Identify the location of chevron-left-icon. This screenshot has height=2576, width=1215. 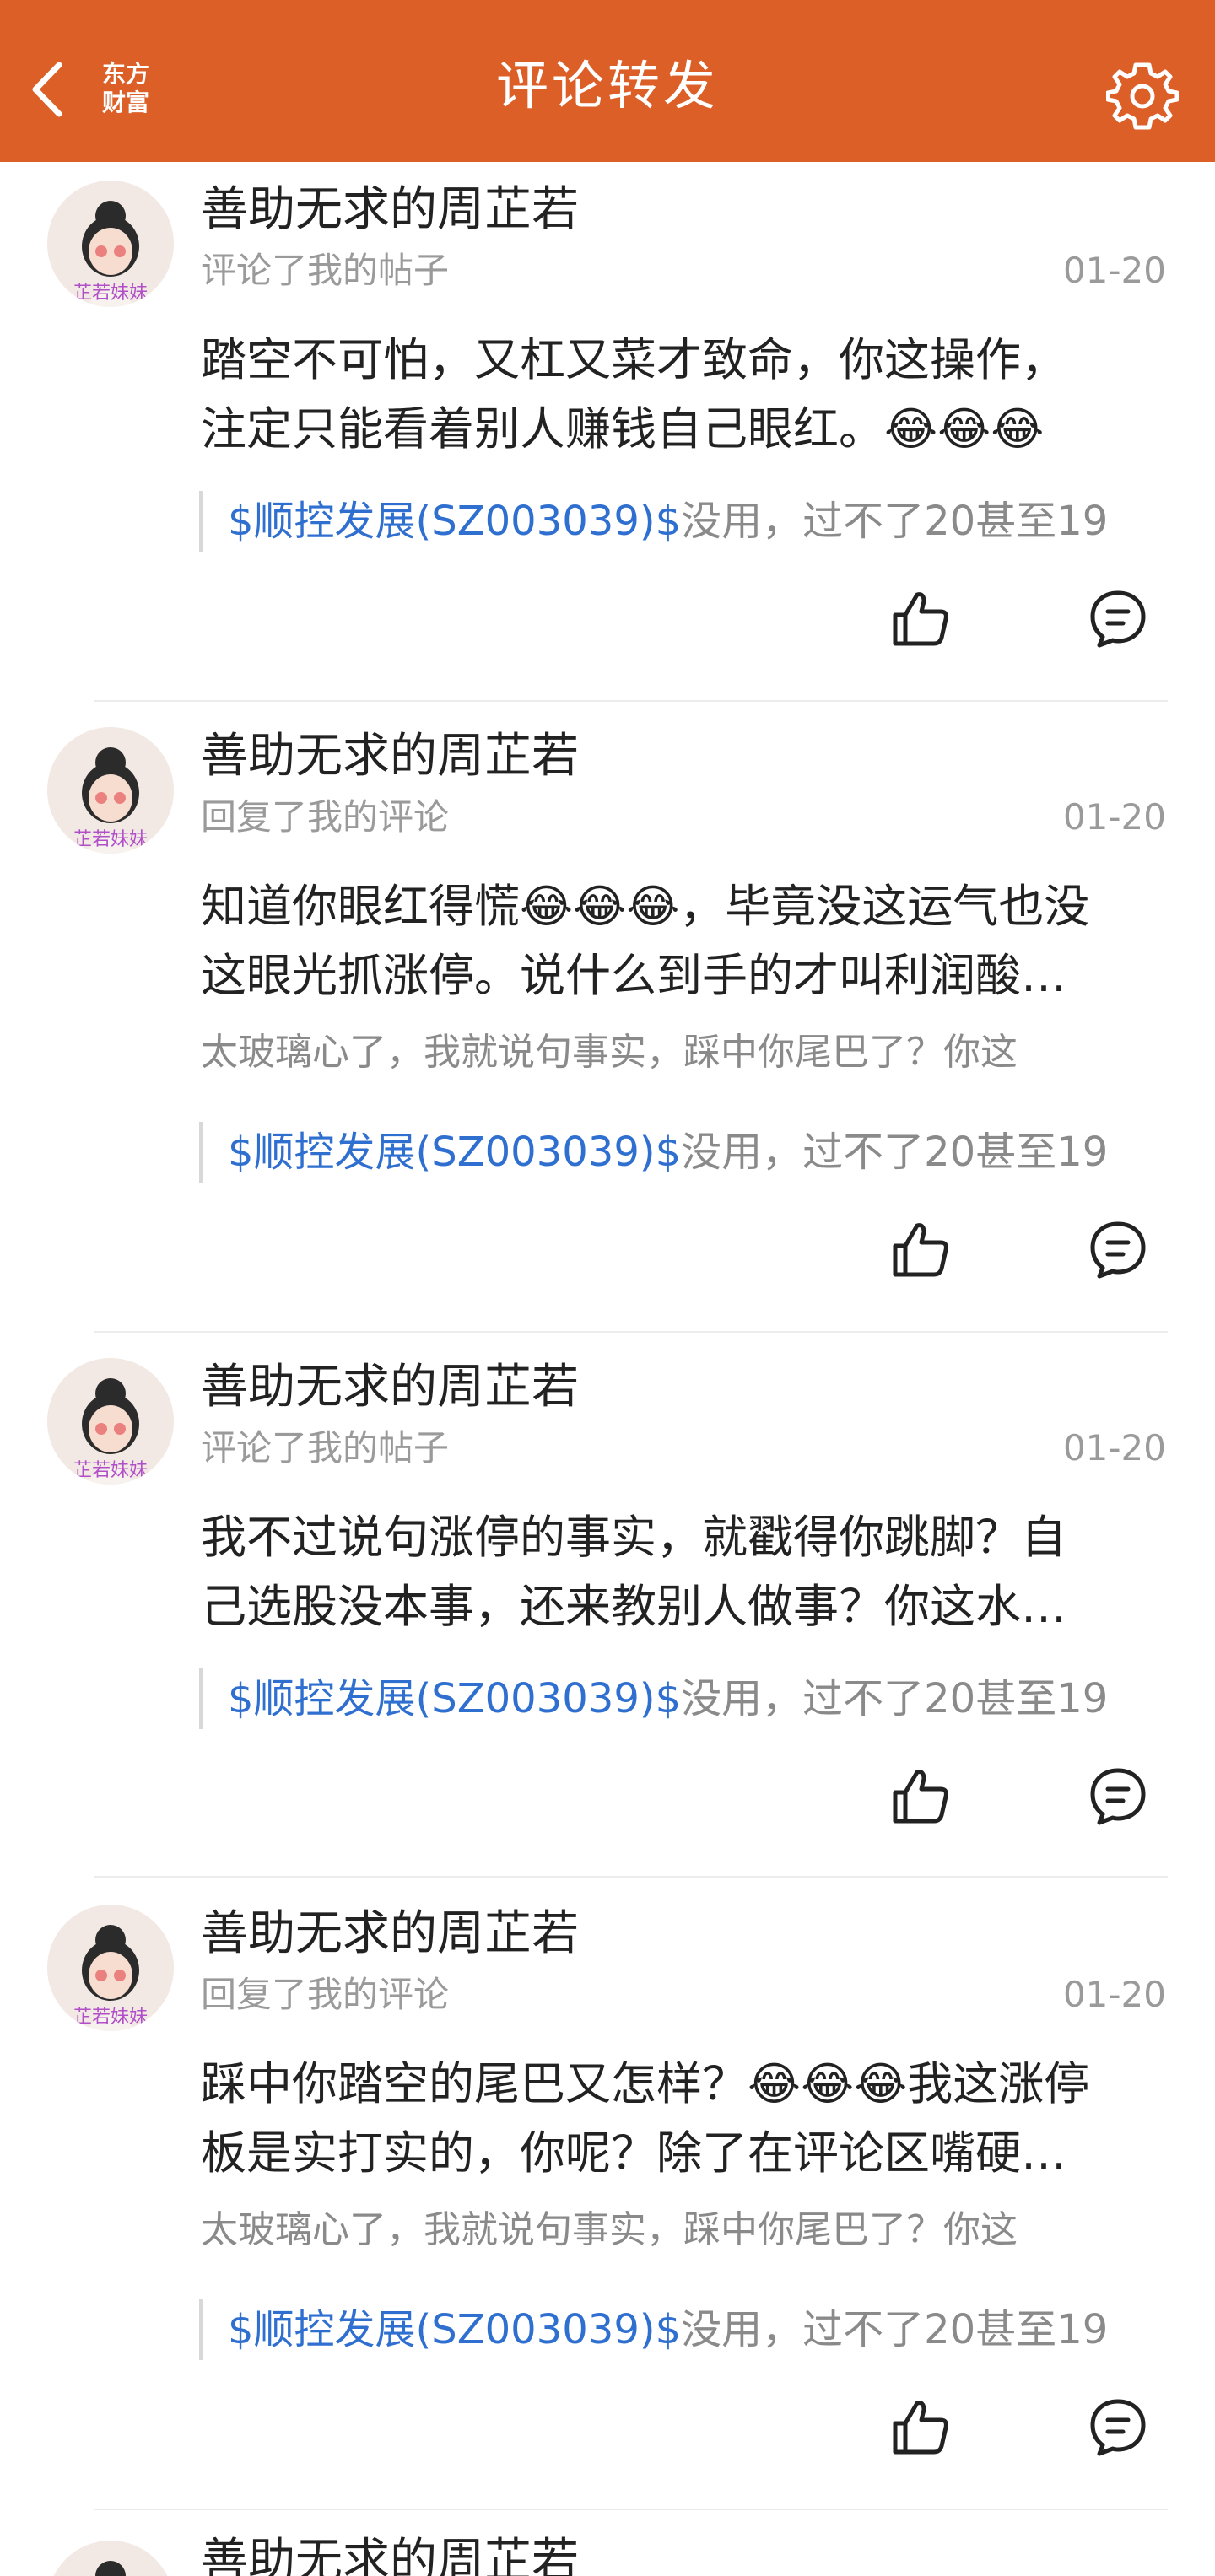
(47, 89).